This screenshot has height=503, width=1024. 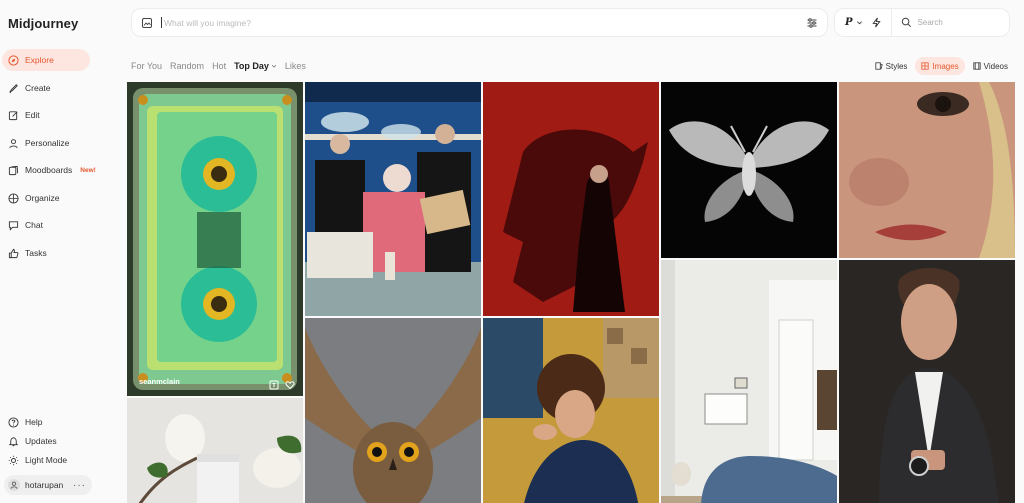 I want to click on interior-image, so click(x=749, y=381).